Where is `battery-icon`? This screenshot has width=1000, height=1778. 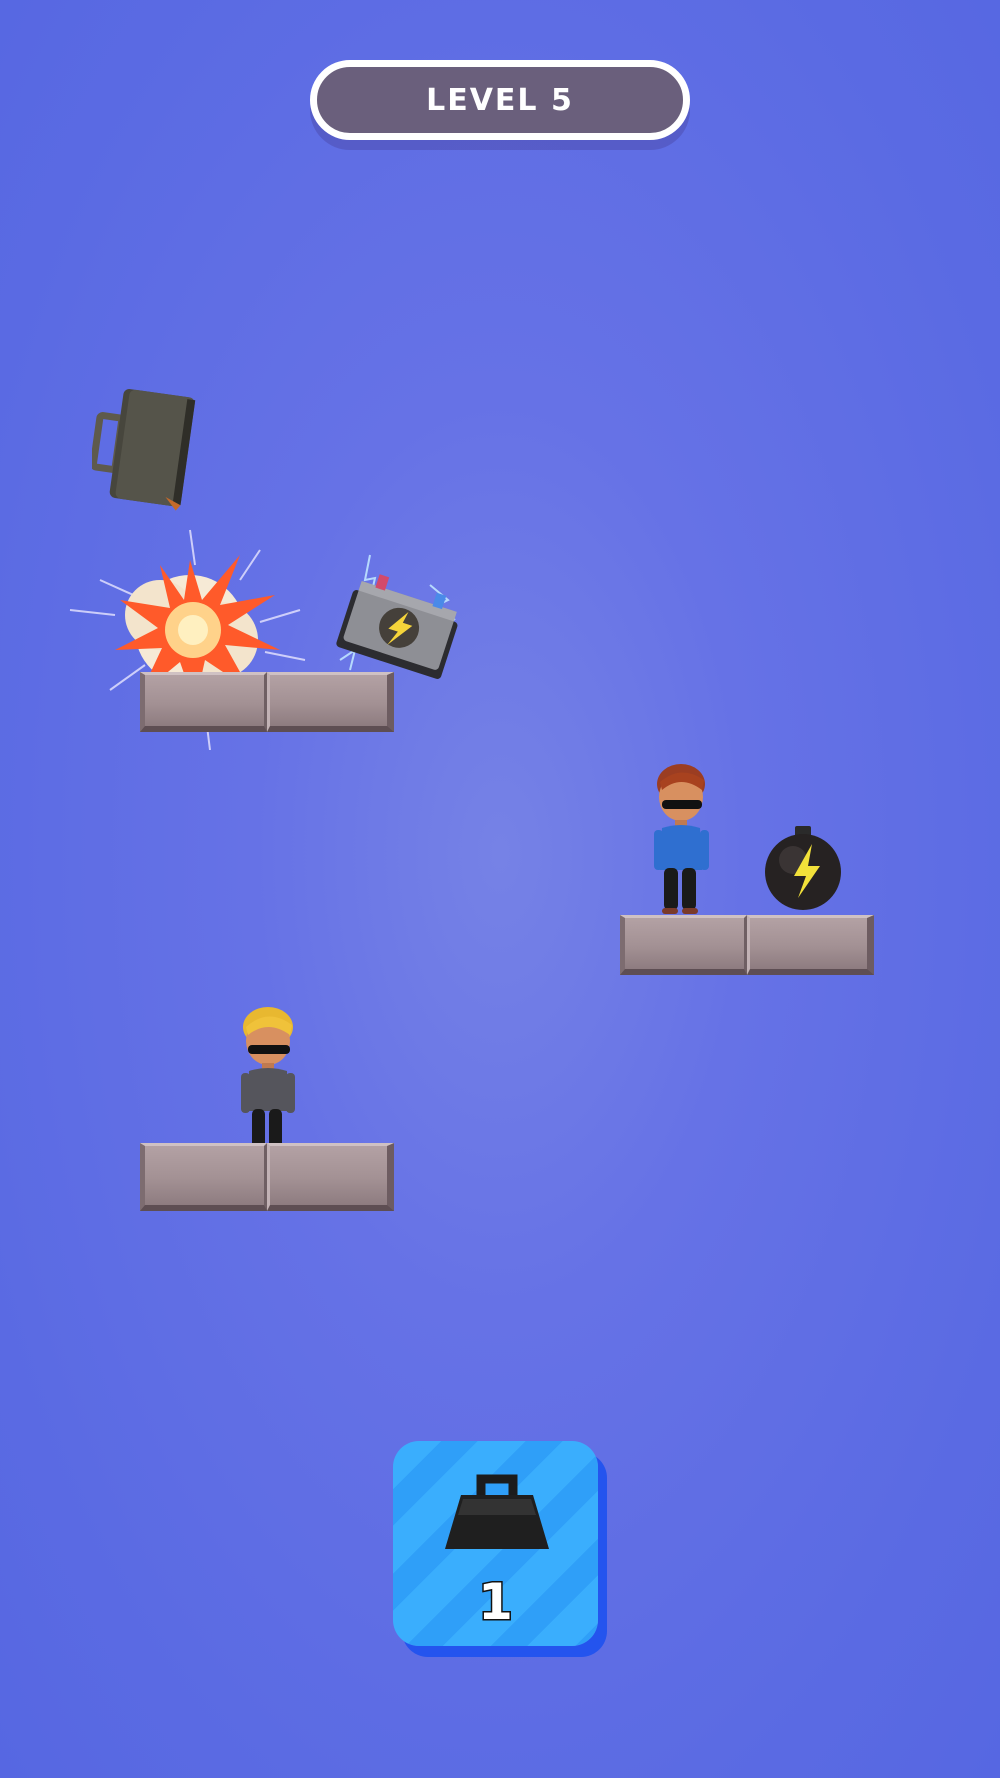 battery-icon is located at coordinates (400, 620).